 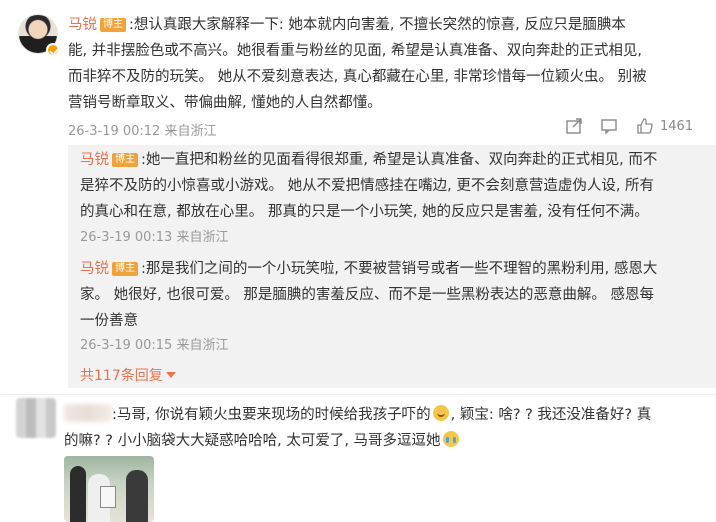 I want to click on comment-author: 马锐, so click(x=82, y=25).